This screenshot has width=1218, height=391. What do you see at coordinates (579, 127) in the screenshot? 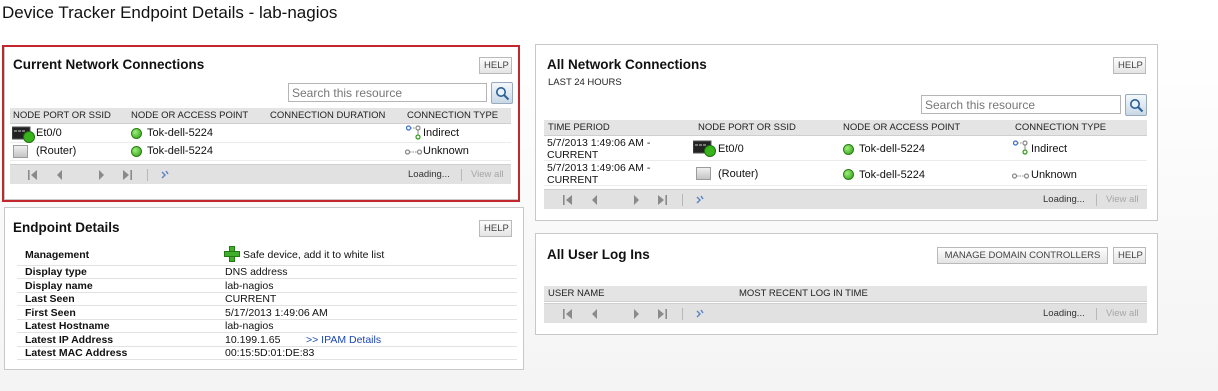
I see `column-header: TIME PERIOD` at bounding box center [579, 127].